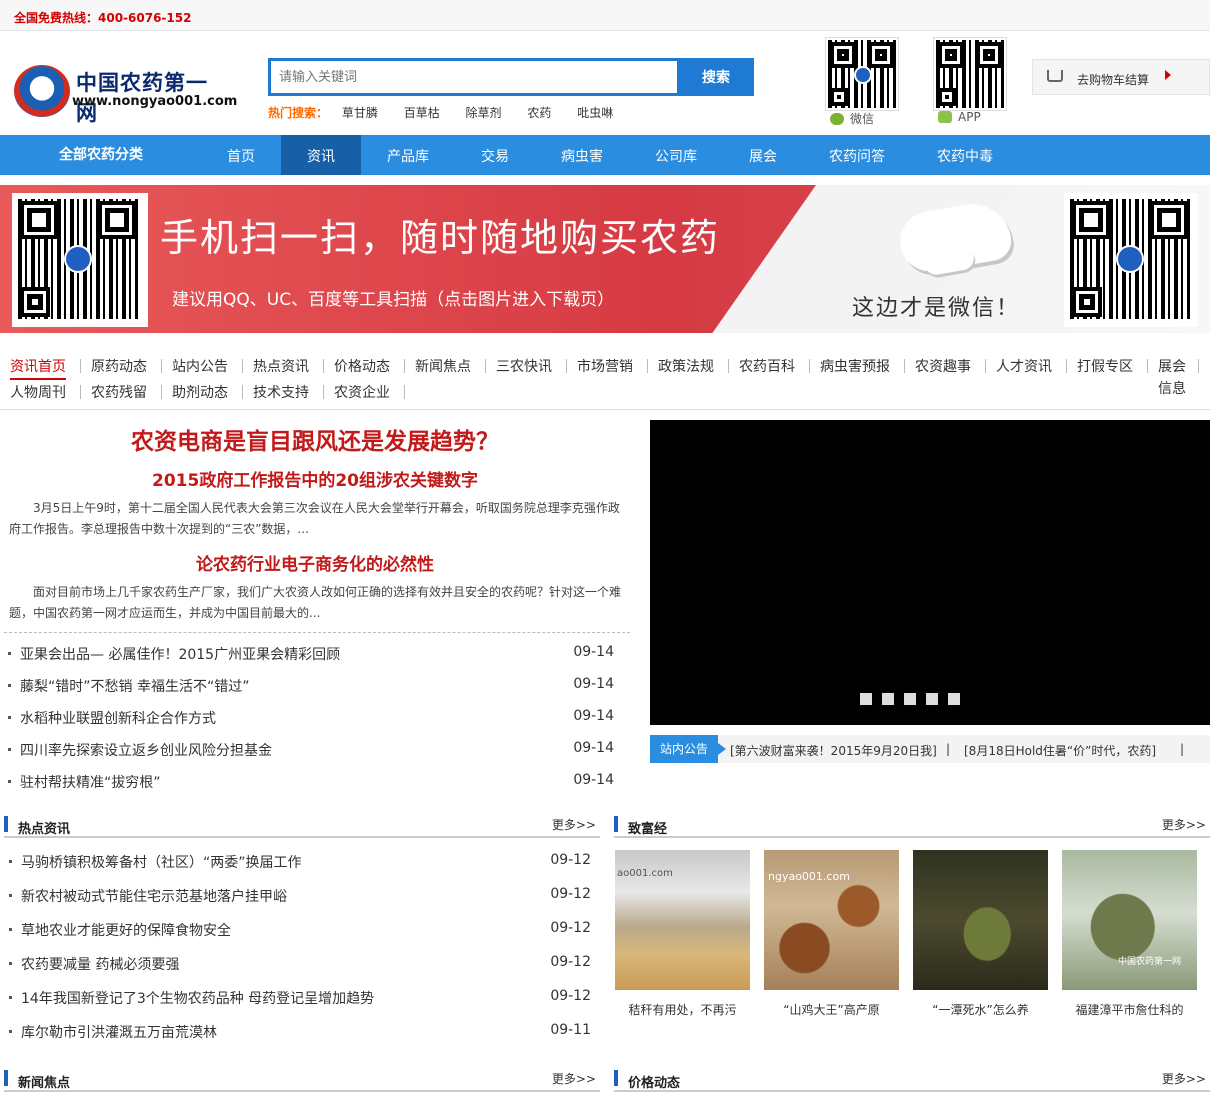  Describe the element at coordinates (1121, 77) in the screenshot. I see `cart-checkout-button: 去购物车结算` at that location.